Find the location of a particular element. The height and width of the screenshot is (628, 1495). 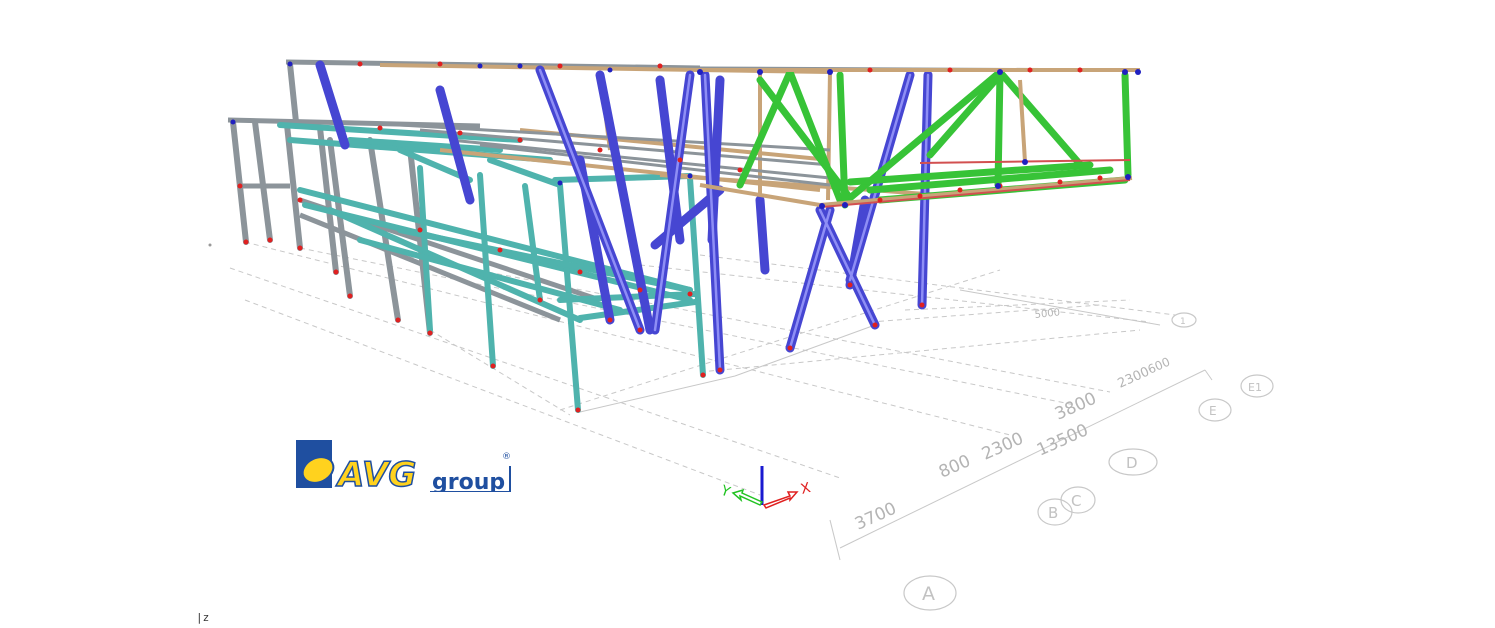

axis-e1: E1 is located at coordinates (1255, 387).